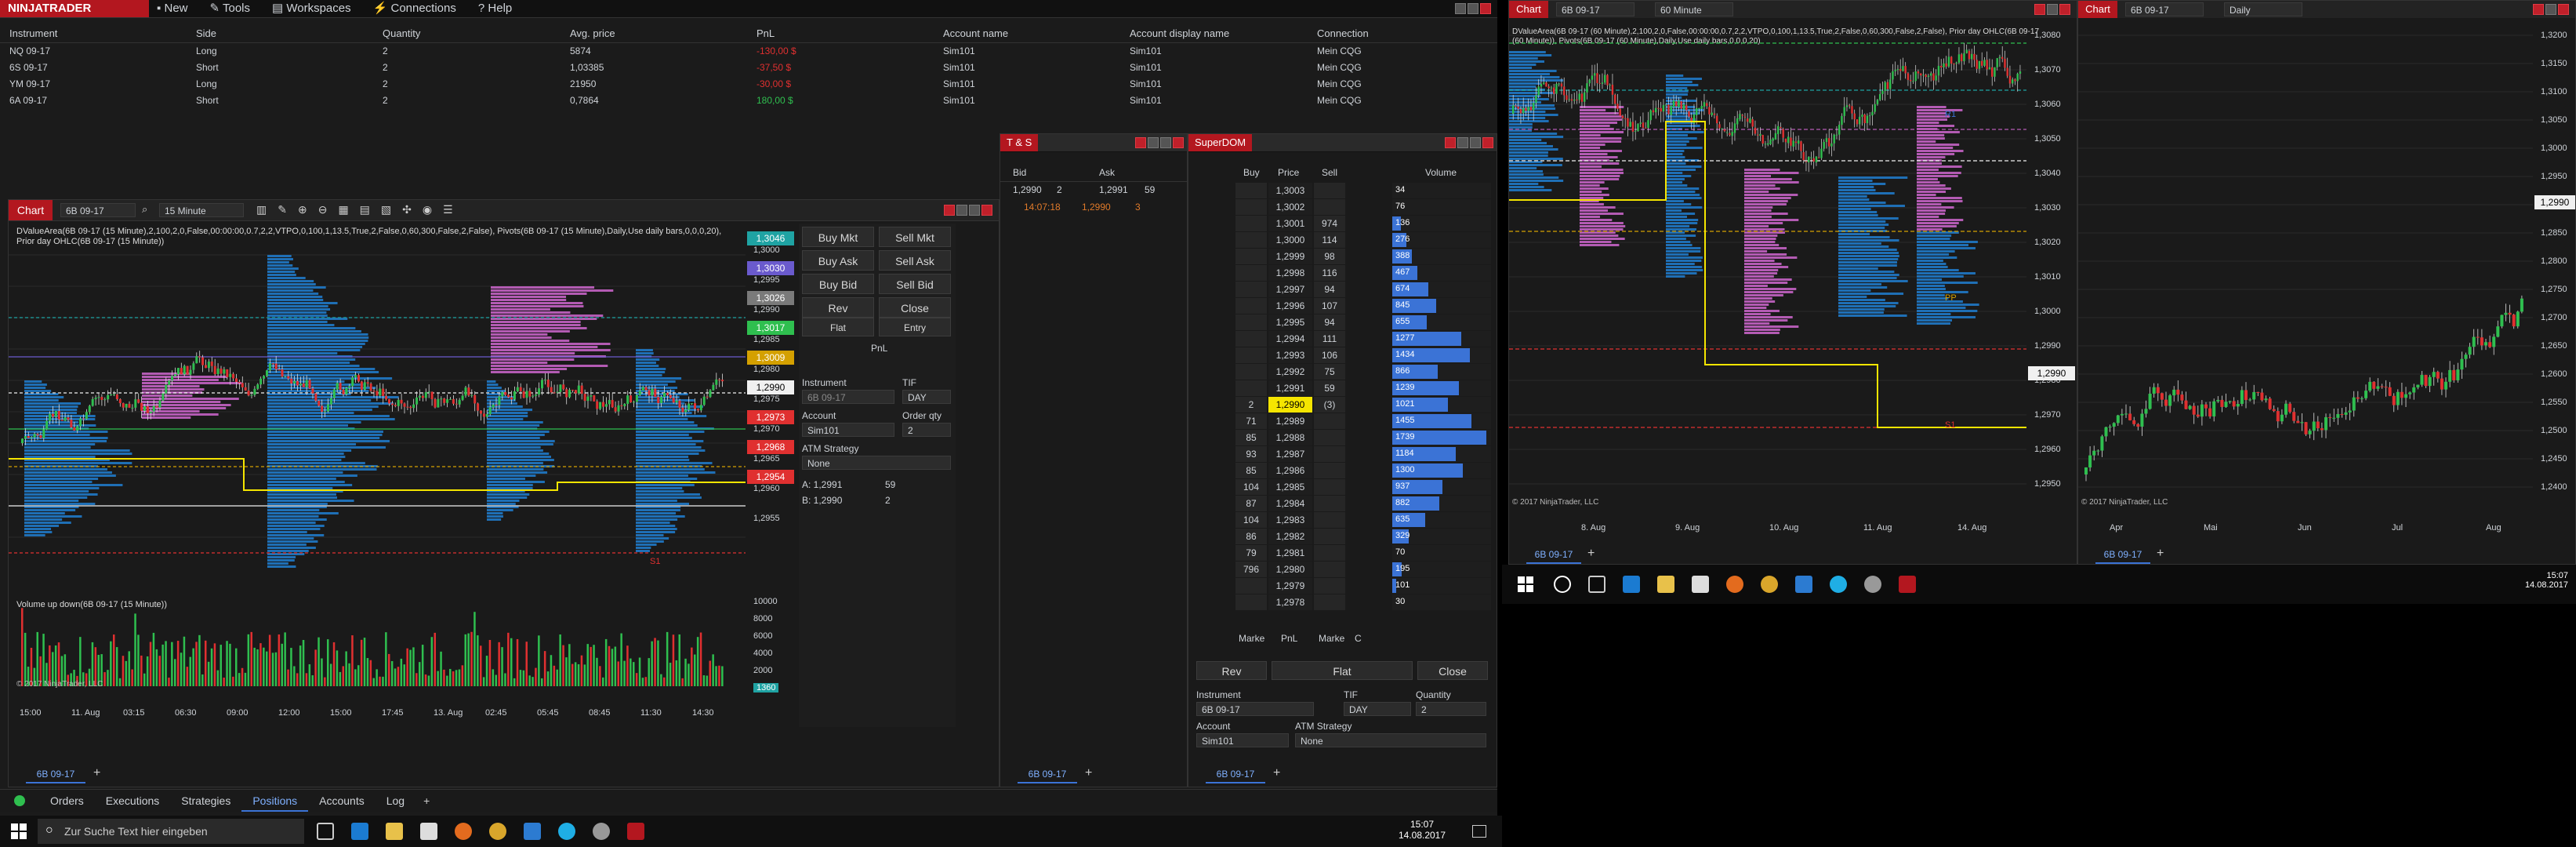 This screenshot has height=847, width=2576. I want to click on dom-price-cell: 1,2993, so click(1290, 355).